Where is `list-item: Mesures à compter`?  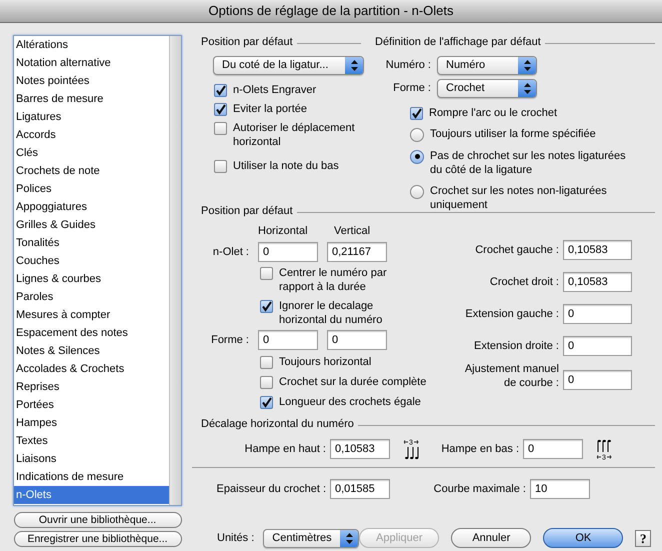
list-item: Mesures à compter is located at coordinates (91, 315).